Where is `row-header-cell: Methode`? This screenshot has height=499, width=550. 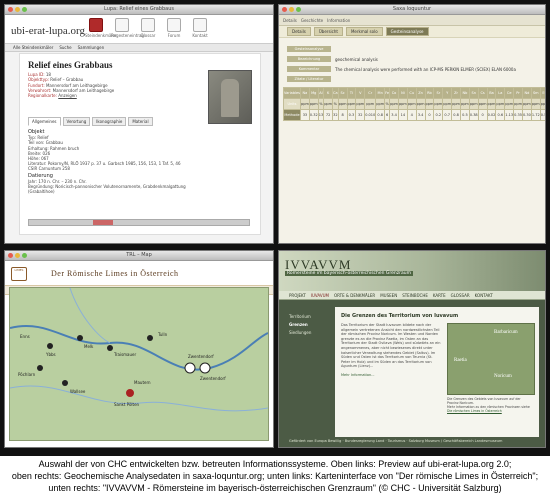 row-header-cell: Methode is located at coordinates (292, 115).